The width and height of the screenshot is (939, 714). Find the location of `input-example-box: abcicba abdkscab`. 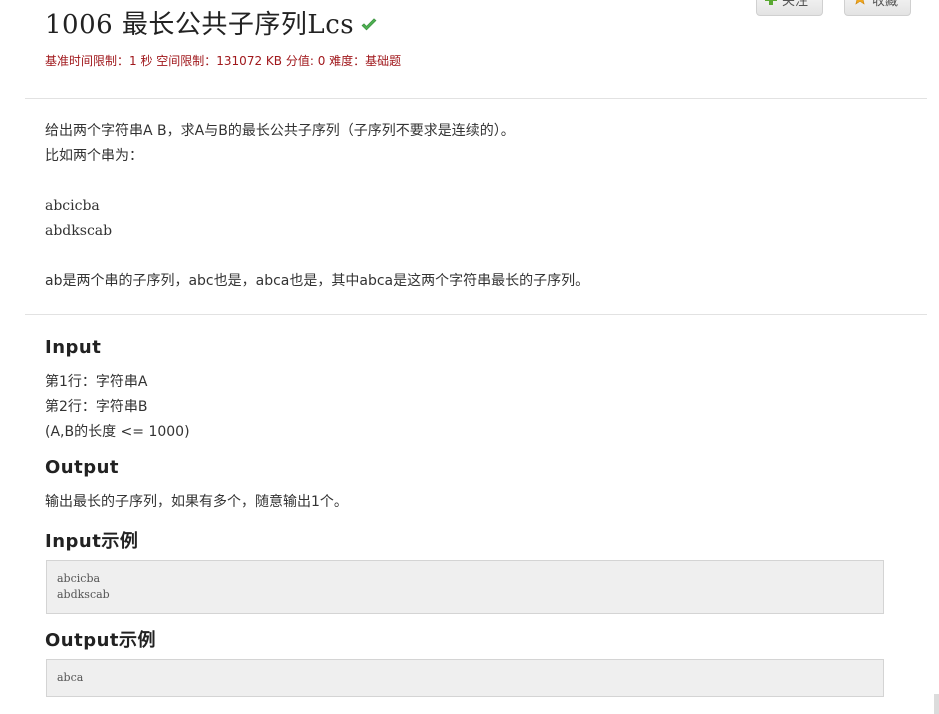

input-example-box: abcicba abdkscab is located at coordinates (465, 587).